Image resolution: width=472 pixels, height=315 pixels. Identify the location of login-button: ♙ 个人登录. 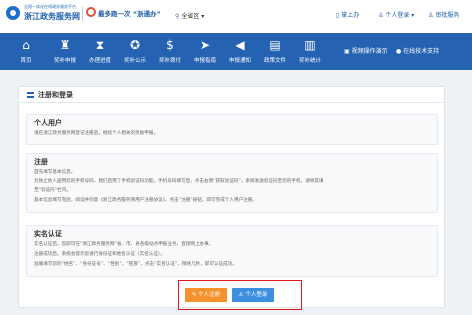
(253, 295).